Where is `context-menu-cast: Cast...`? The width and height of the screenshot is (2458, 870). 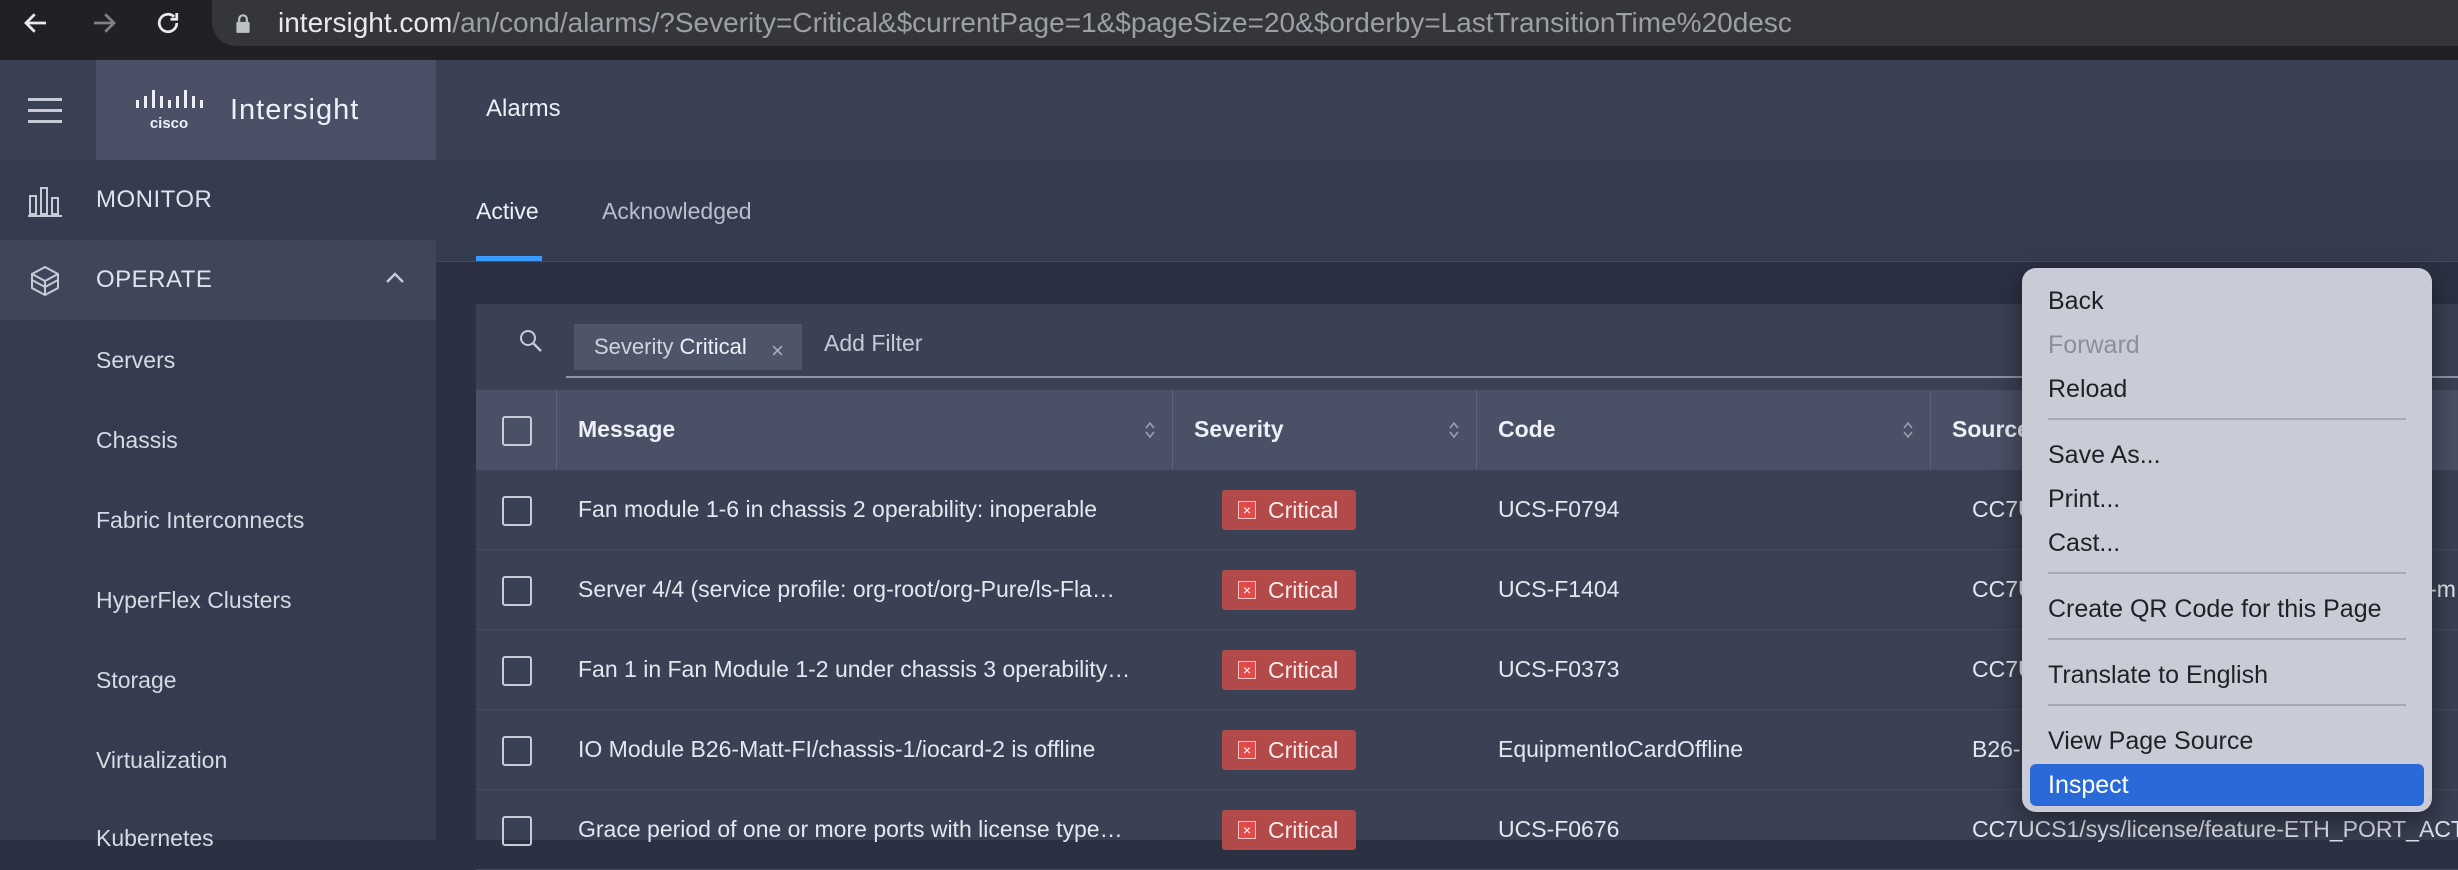 context-menu-cast: Cast... is located at coordinates (2227, 543).